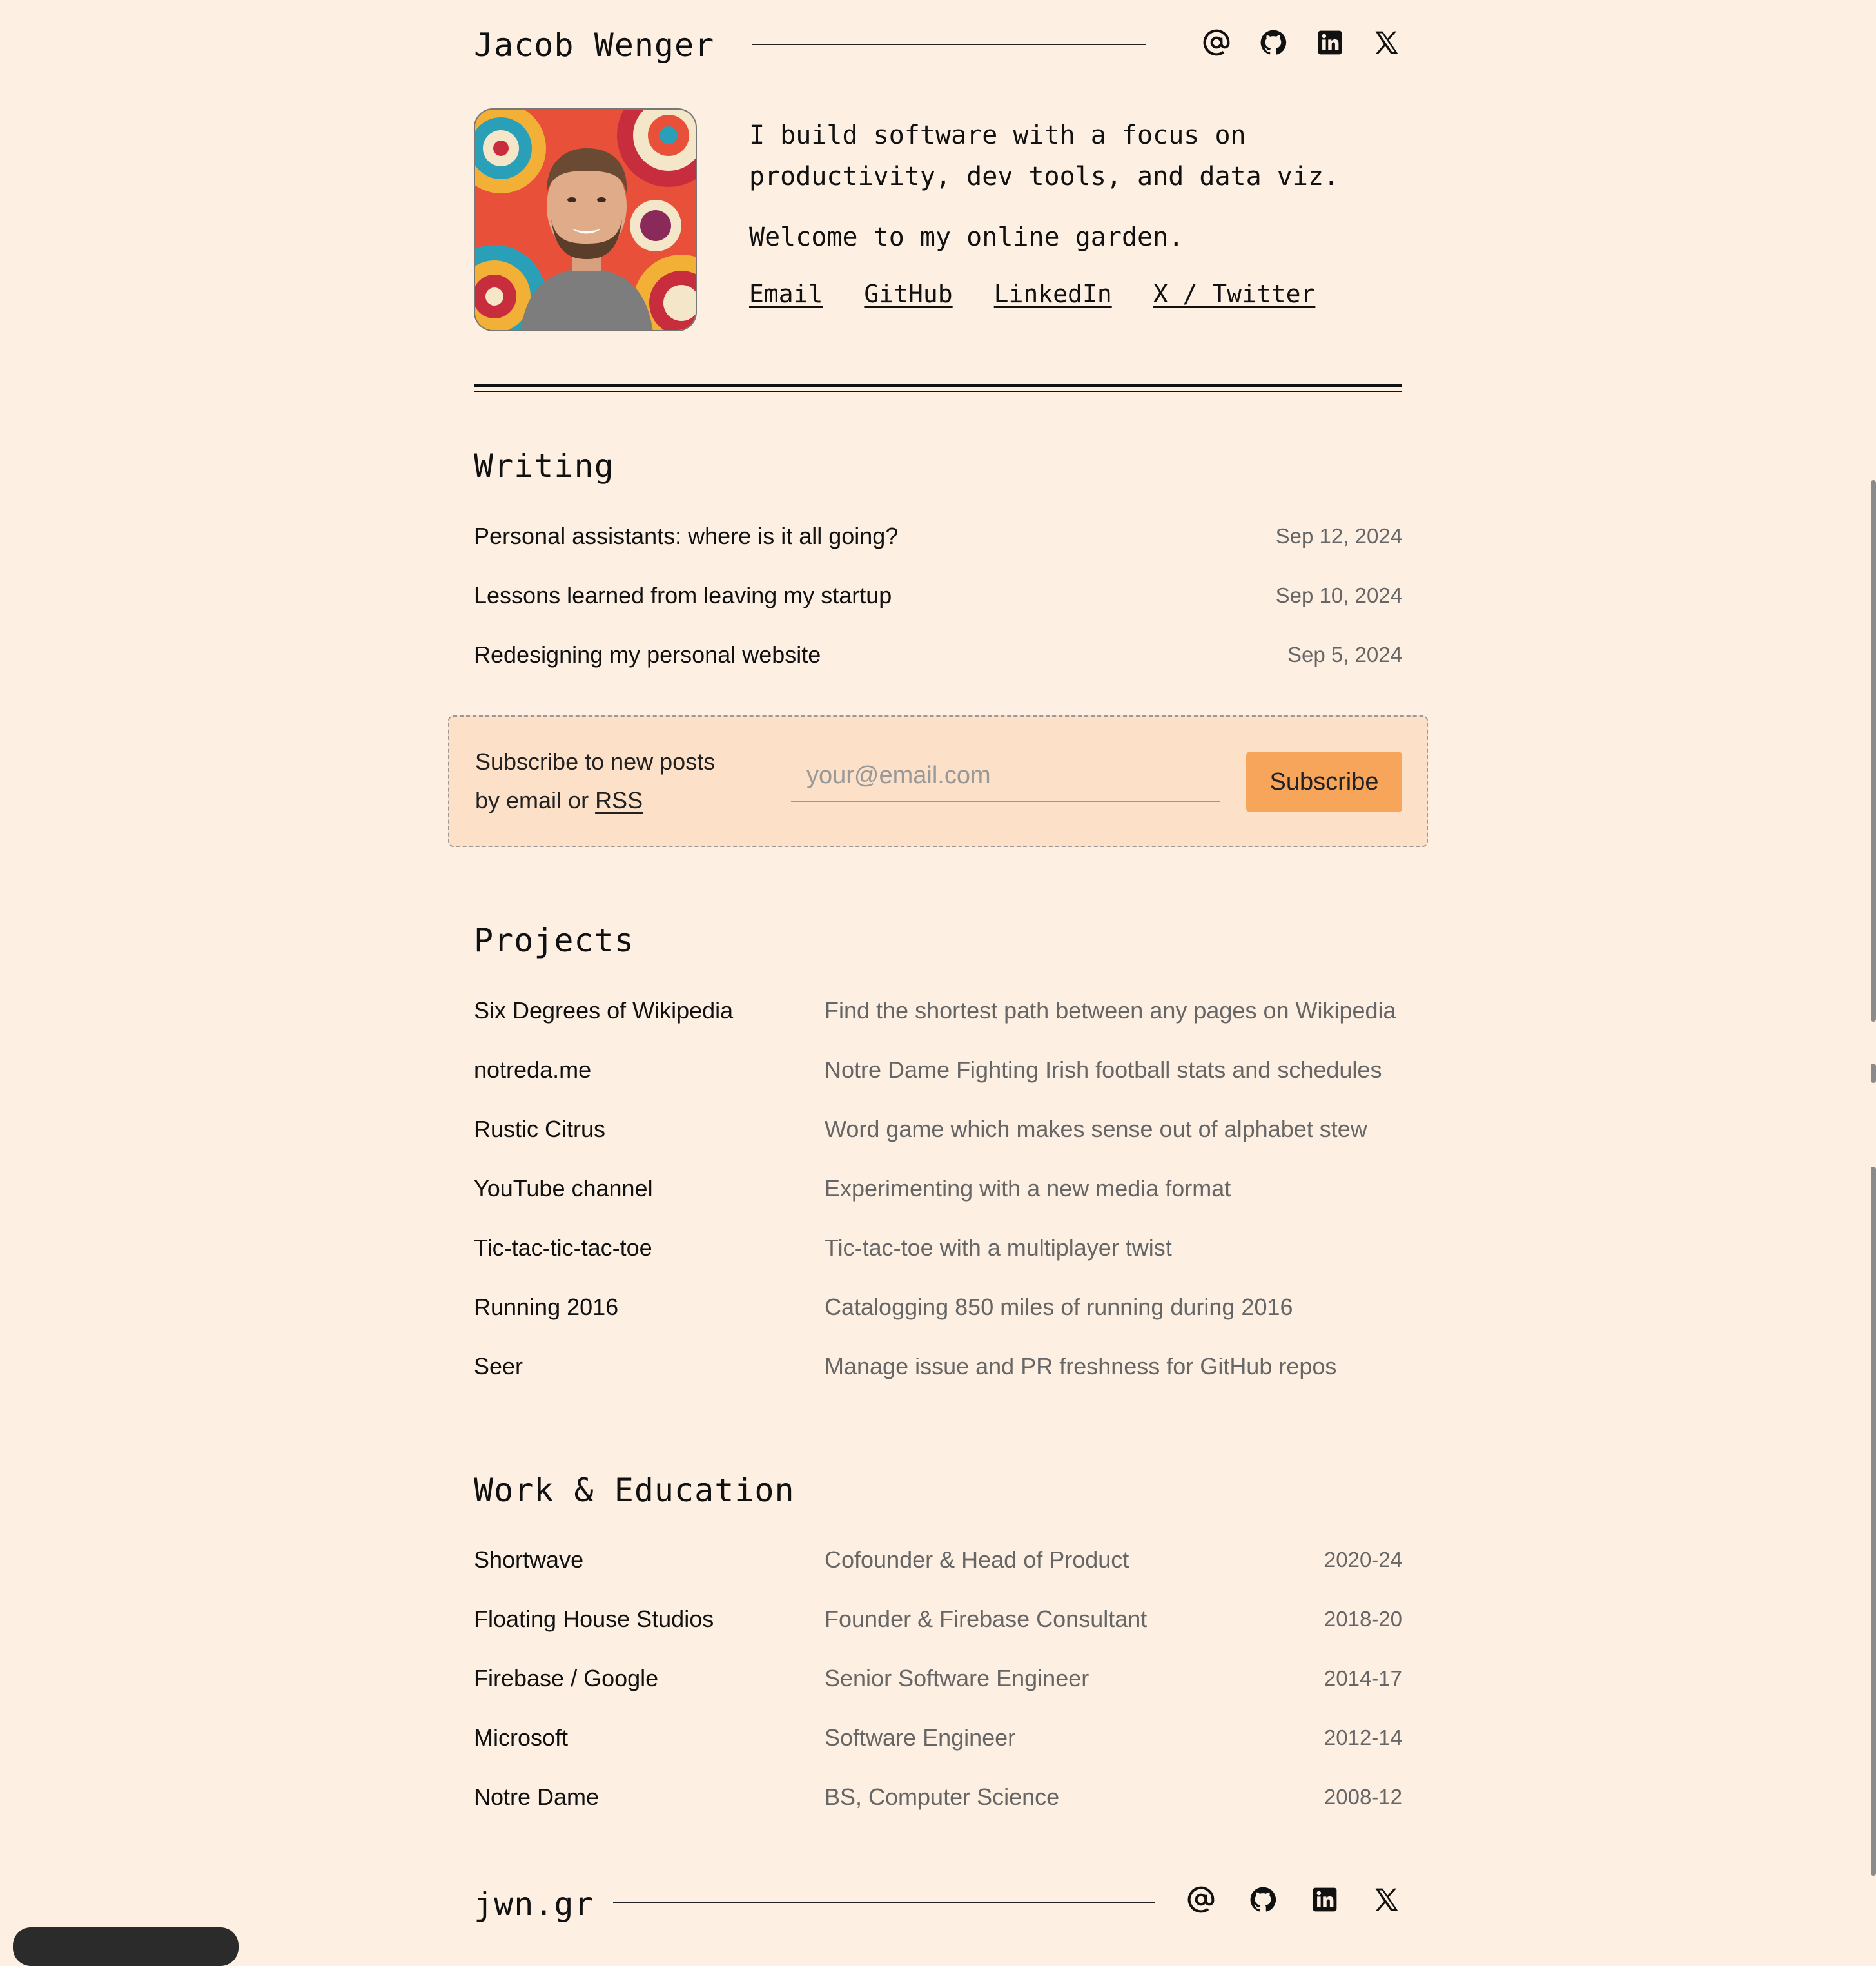  Describe the element at coordinates (544, 466) in the screenshot. I see `writing-heading: Writing` at that location.